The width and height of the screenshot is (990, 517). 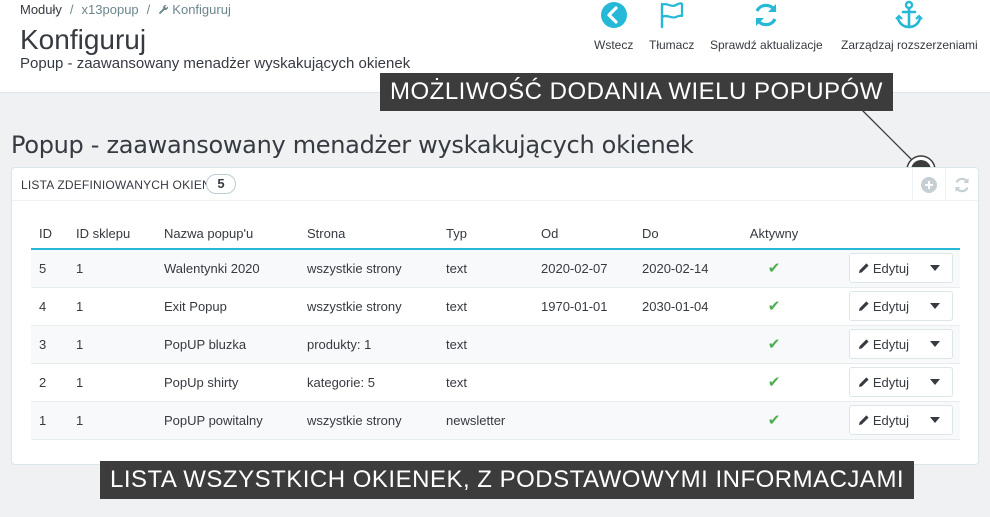 I want to click on refresh-icon, so click(x=766, y=15).